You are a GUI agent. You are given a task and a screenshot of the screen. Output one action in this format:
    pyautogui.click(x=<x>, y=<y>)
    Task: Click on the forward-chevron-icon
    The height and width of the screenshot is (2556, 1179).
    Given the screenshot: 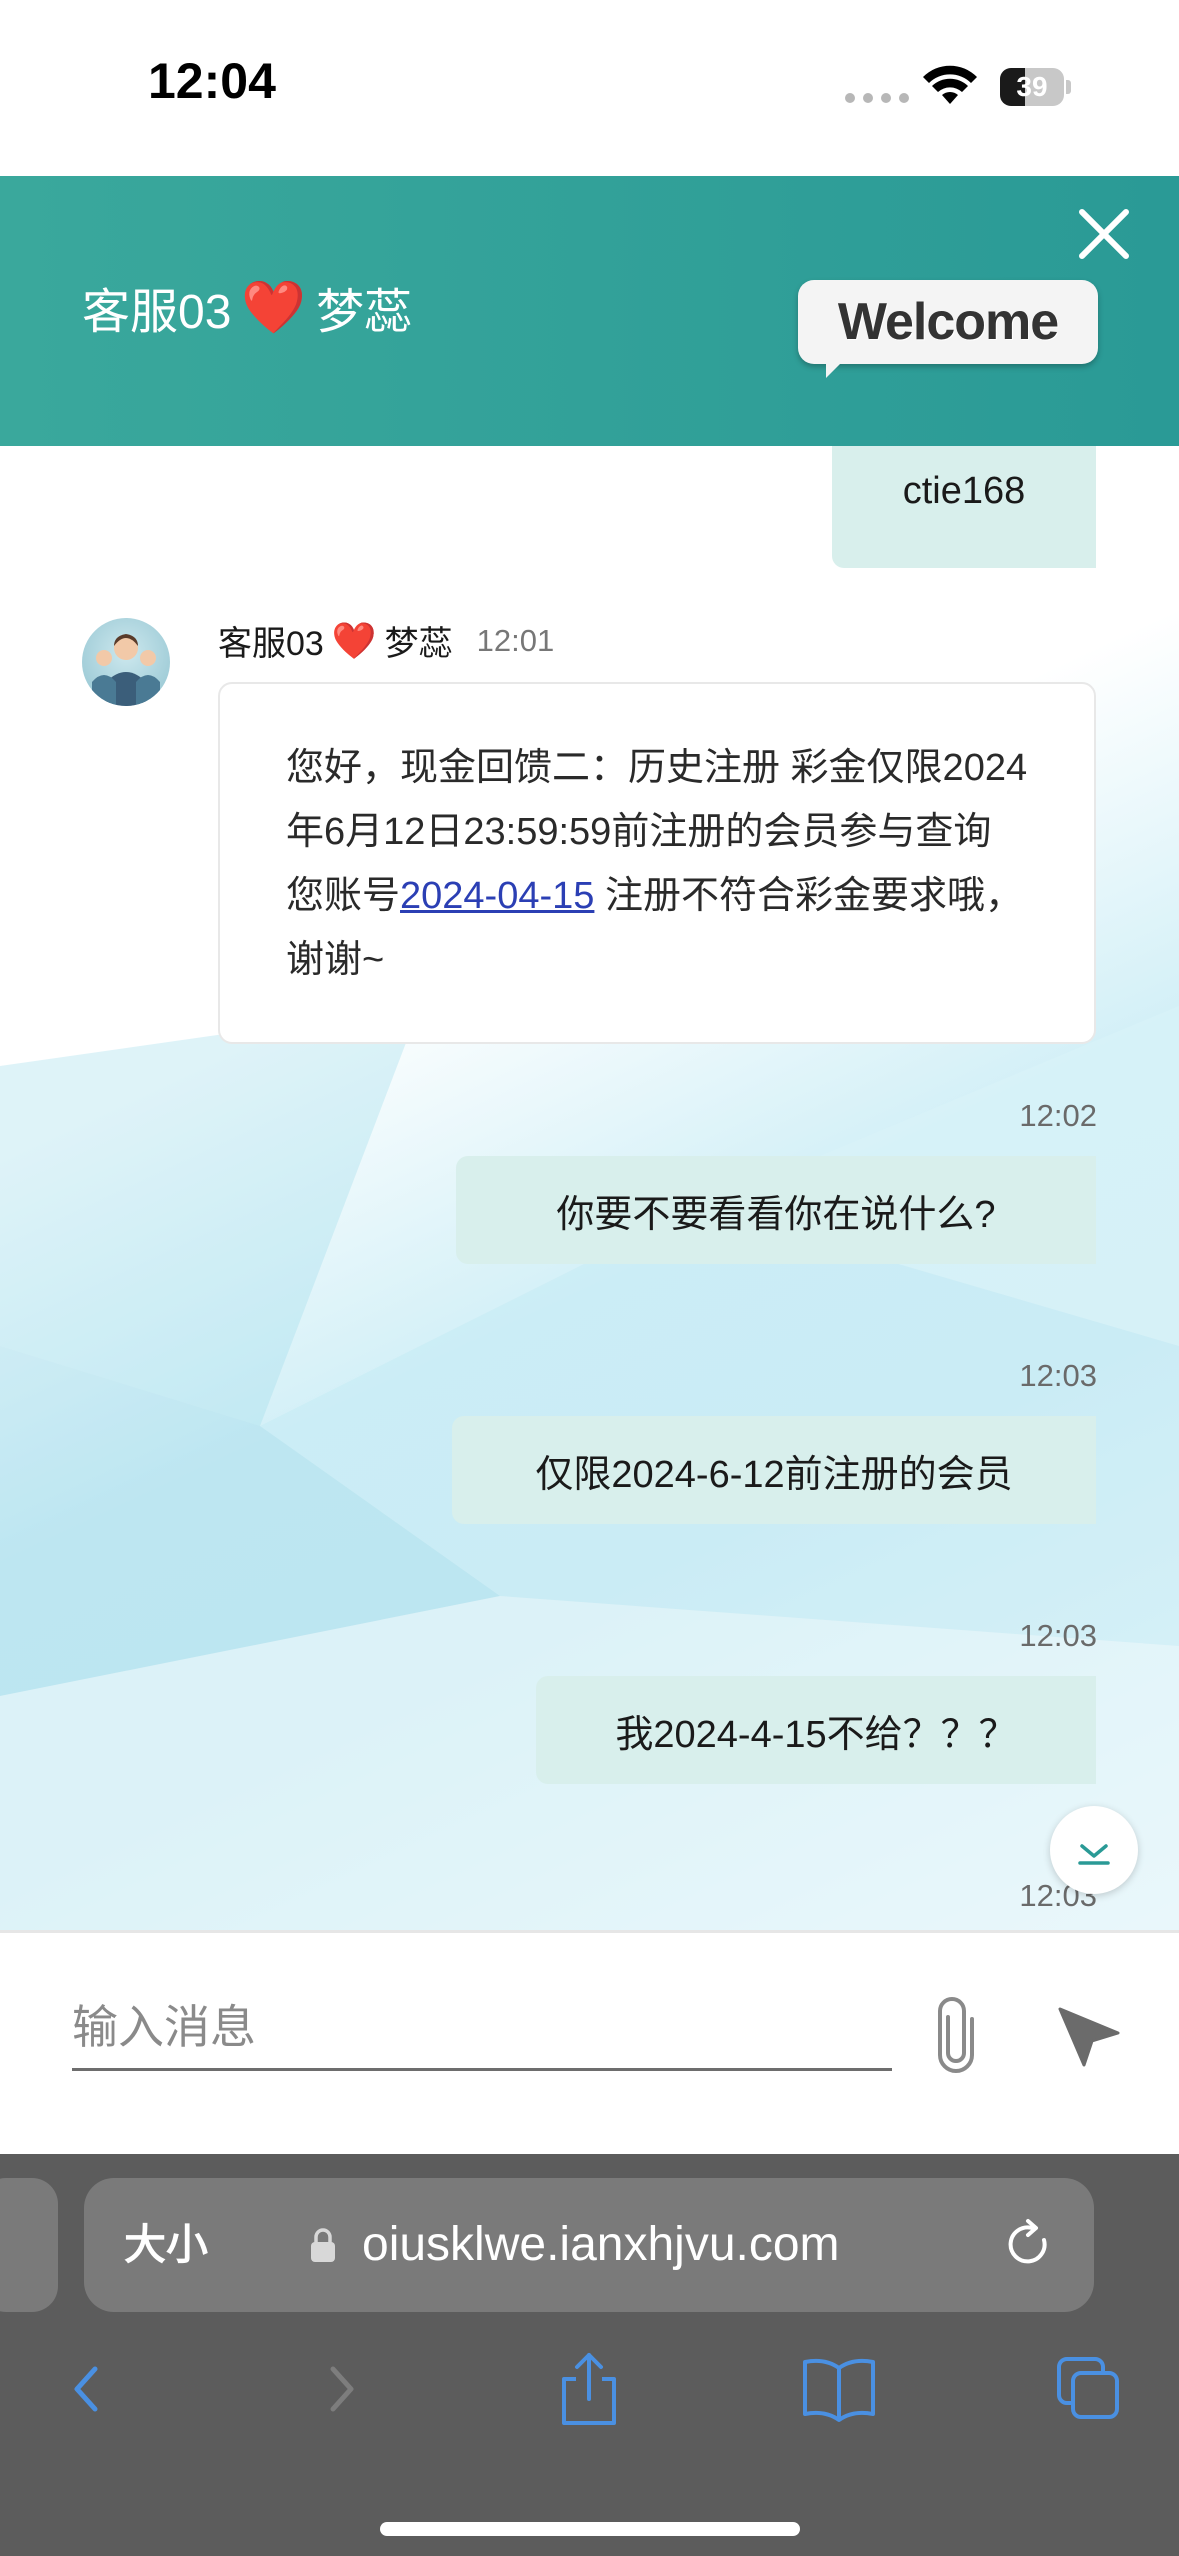 What is the action you would take?
    pyautogui.click(x=342, y=2389)
    